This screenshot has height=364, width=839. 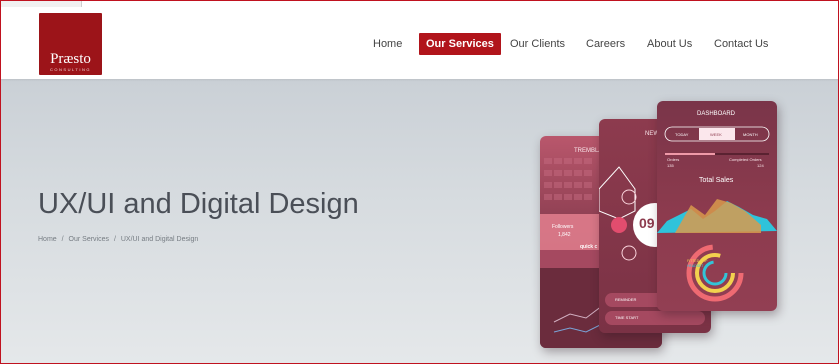 What do you see at coordinates (198, 204) in the screenshot?
I see `page-title: UX/UI and Digital Design` at bounding box center [198, 204].